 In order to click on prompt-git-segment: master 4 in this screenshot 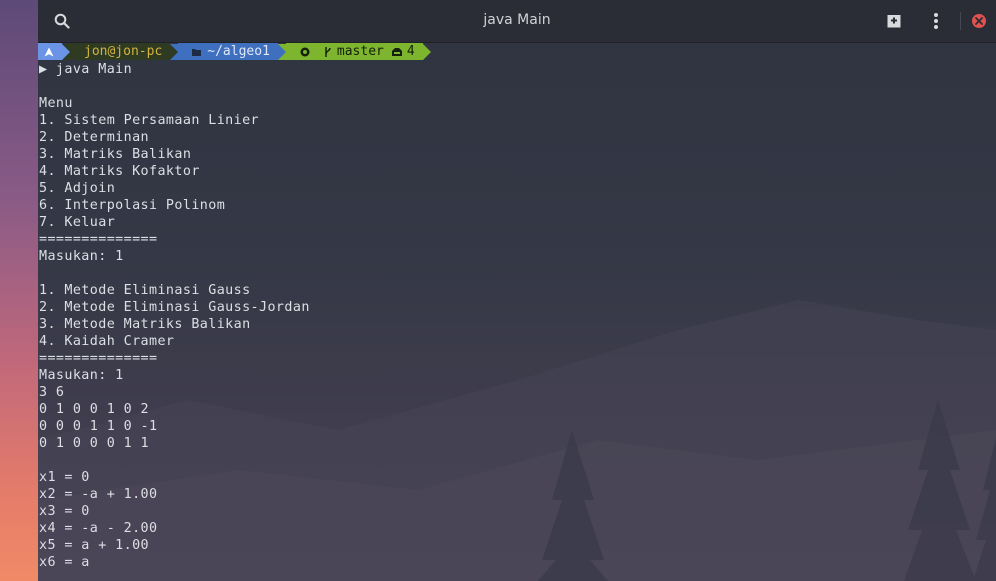, I will do `click(354, 51)`.